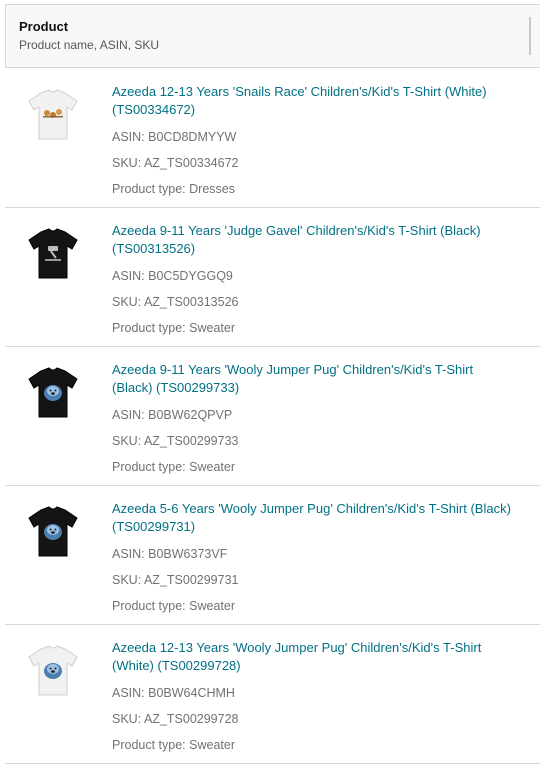  Describe the element at coordinates (174, 137) in the screenshot. I see `product-asin: ASIN: B0CD8DMYYW` at that location.